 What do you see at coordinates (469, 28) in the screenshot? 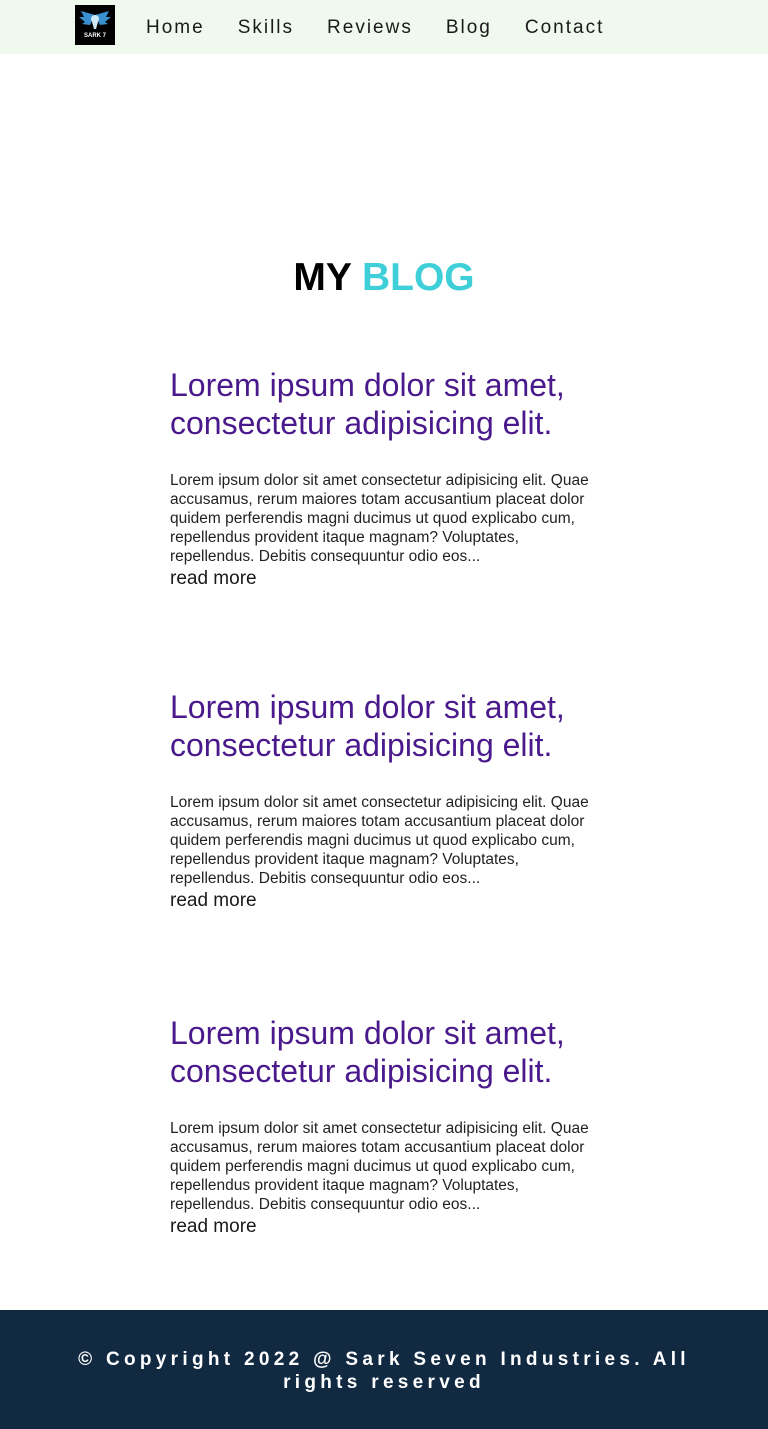
I see `nav-link-blog: Blog` at bounding box center [469, 28].